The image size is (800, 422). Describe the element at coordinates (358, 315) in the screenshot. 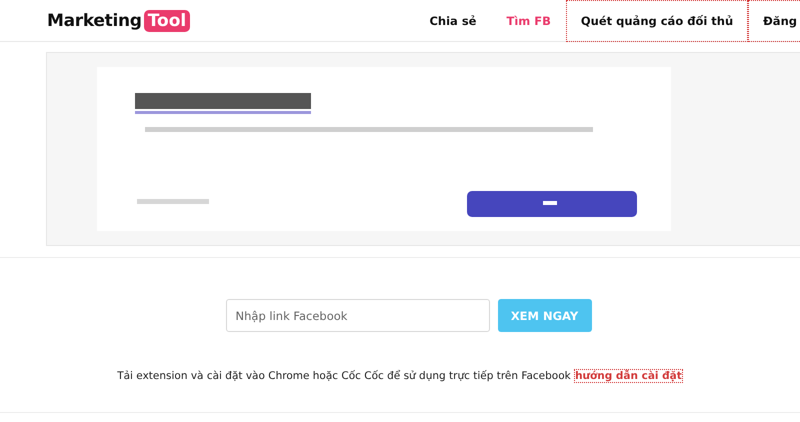

I see `search-field: Nhập link Facebook` at that location.